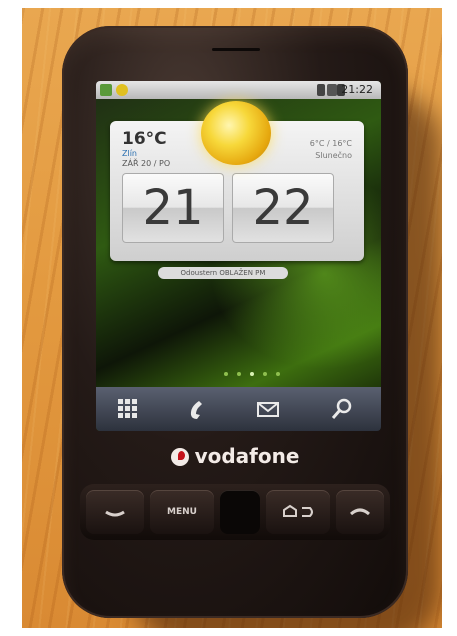 Image resolution: width=457 pixels, height=636 pixels. What do you see at coordinates (198, 409) in the screenshot?
I see `phone-icon` at bounding box center [198, 409].